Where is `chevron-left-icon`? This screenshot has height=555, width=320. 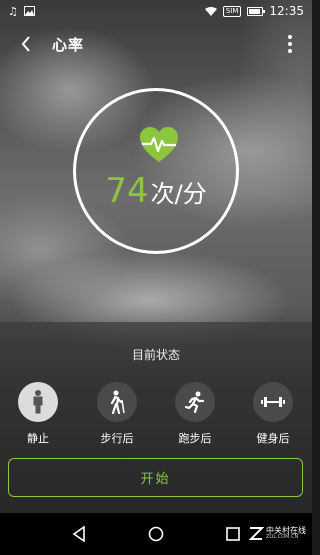
chevron-left-icon is located at coordinates (25, 44).